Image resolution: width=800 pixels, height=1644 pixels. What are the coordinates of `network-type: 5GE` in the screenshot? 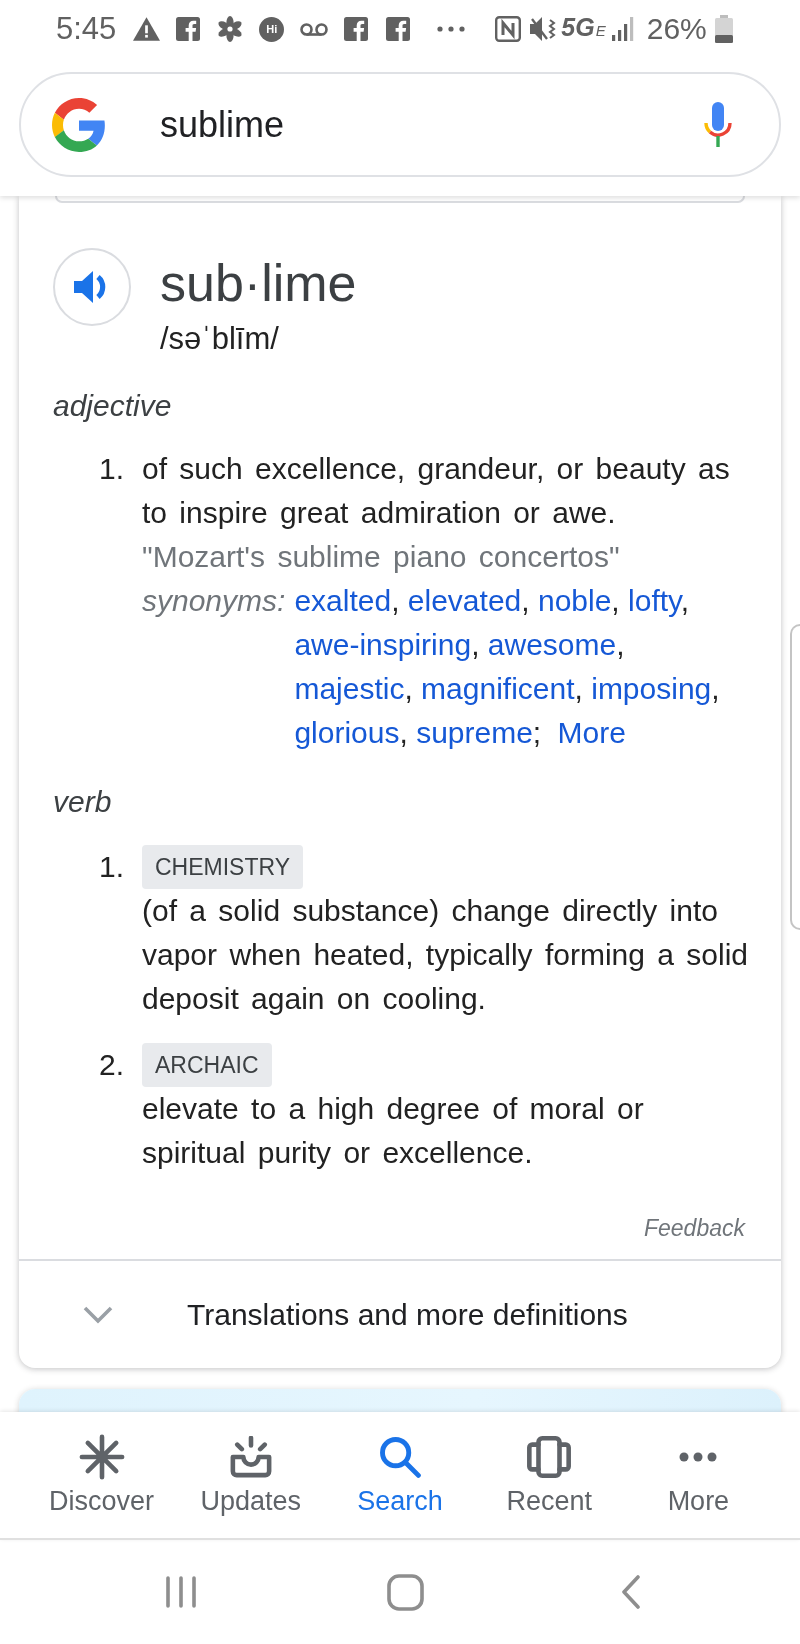 It's located at (583, 27).